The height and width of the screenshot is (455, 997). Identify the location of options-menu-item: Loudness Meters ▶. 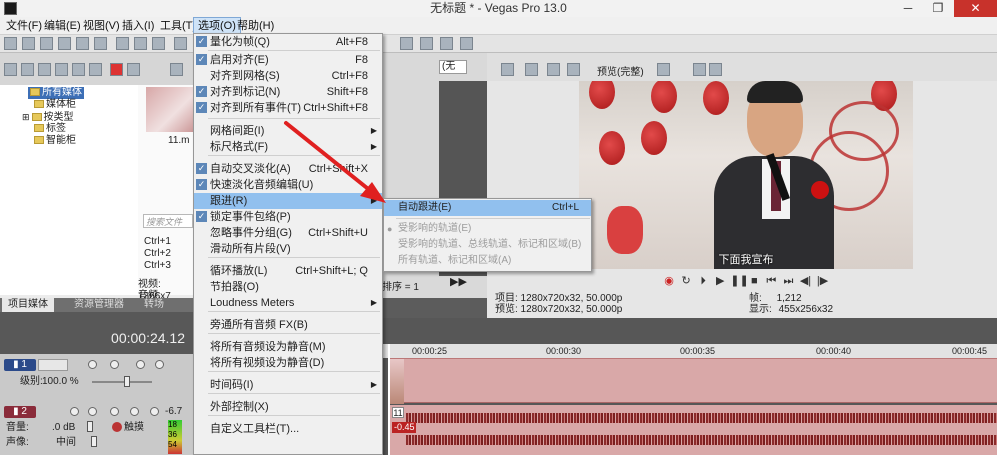
(288, 303).